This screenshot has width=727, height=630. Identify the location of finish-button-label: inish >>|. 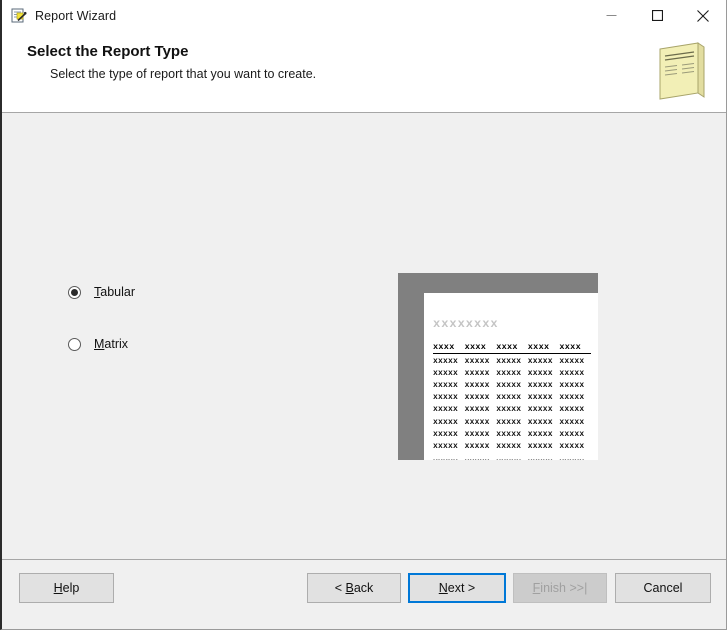
(564, 588).